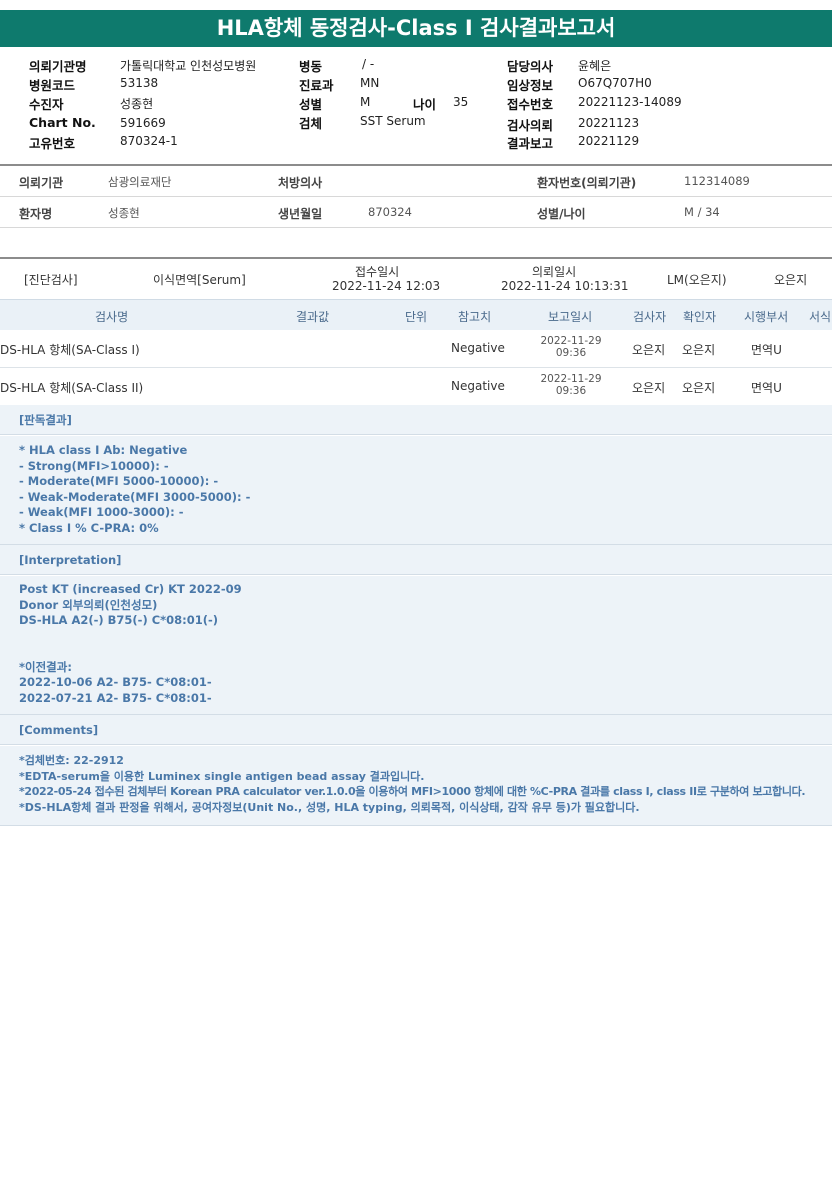 This screenshot has width=832, height=1185. Describe the element at coordinates (115, 682) in the screenshot. I see `interpretation-line: 2022-10-06 A2- B75- C*08:01-` at that location.